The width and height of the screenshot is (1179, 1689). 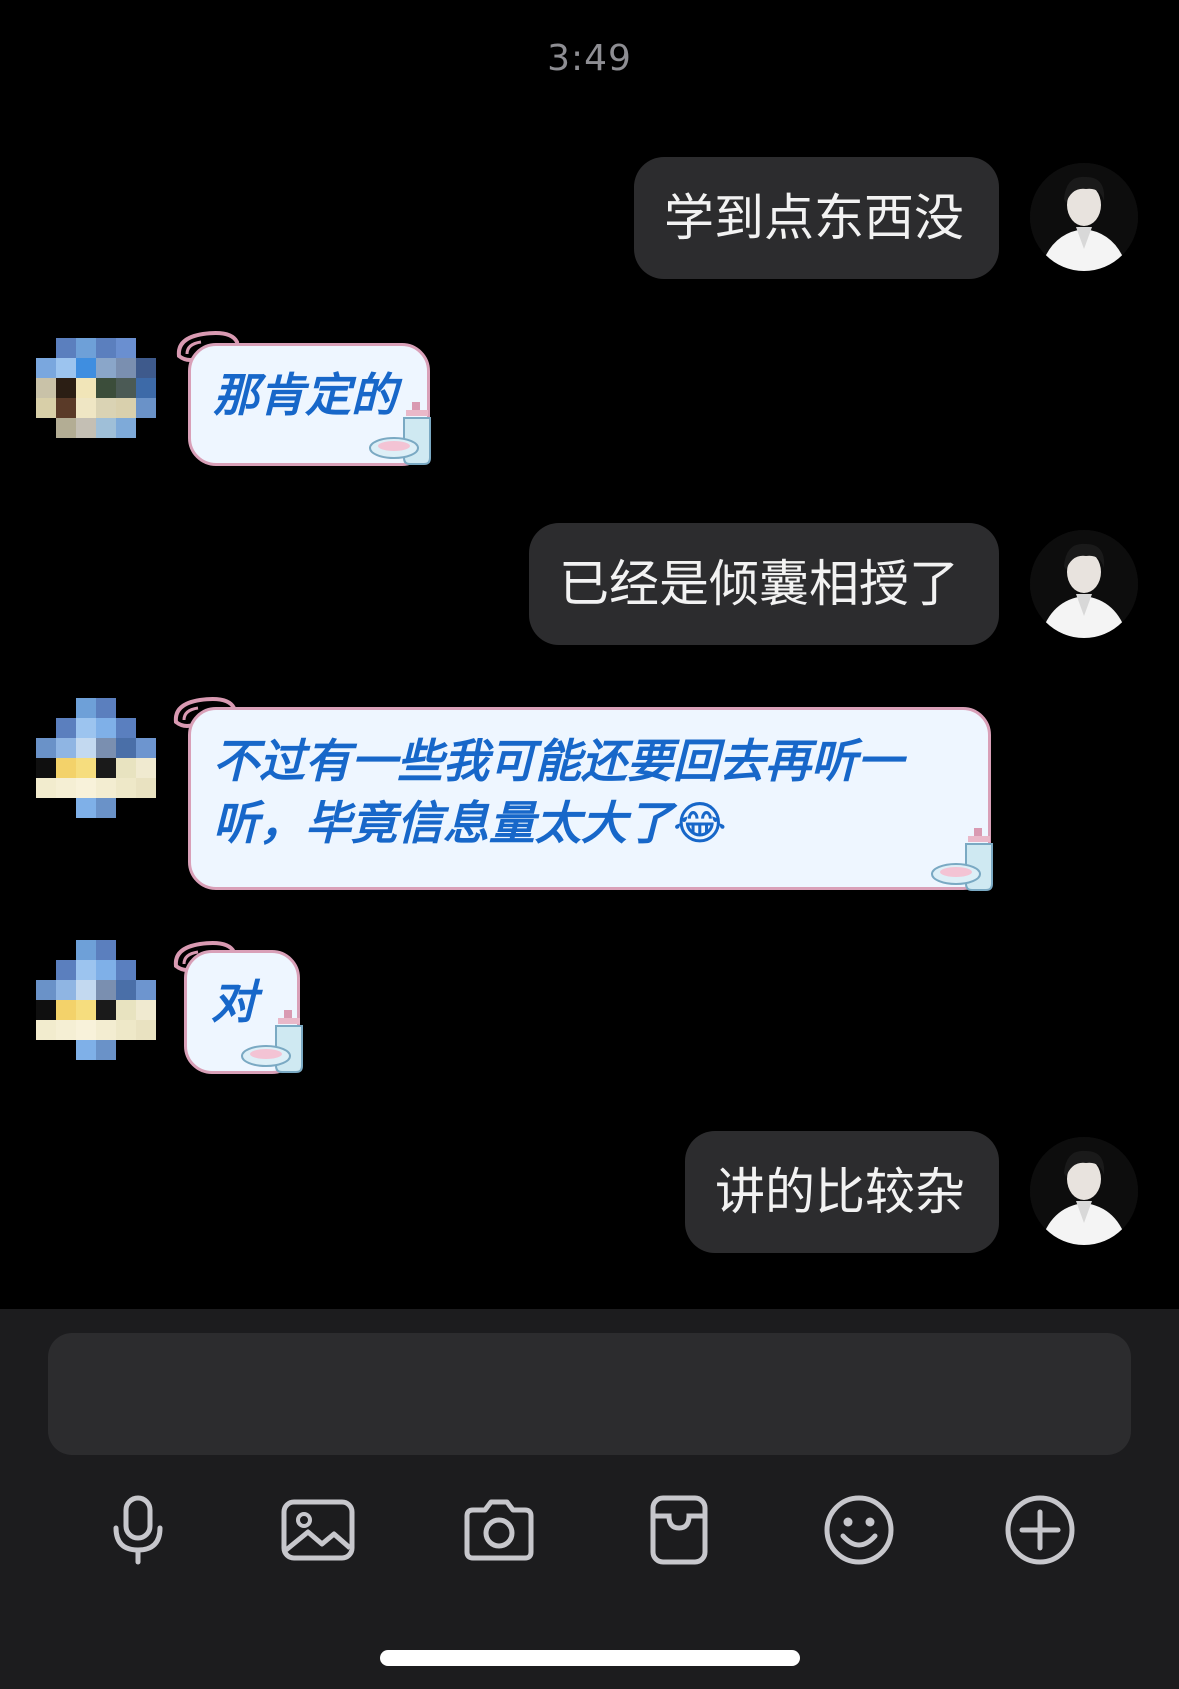 What do you see at coordinates (589, 1394) in the screenshot?
I see `message-input` at bounding box center [589, 1394].